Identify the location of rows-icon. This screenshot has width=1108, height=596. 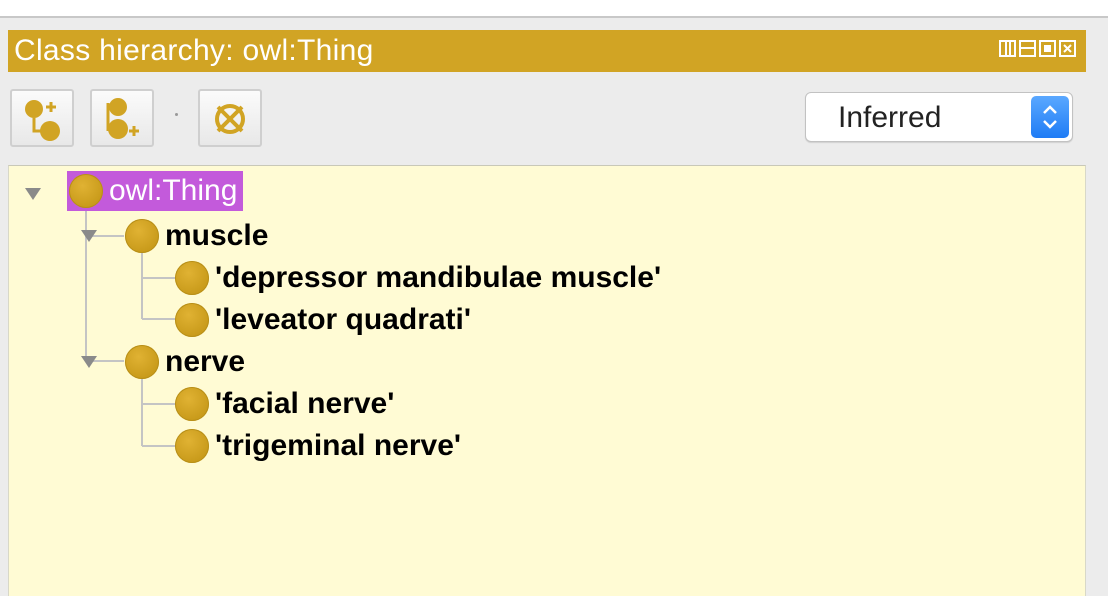
(1027, 48).